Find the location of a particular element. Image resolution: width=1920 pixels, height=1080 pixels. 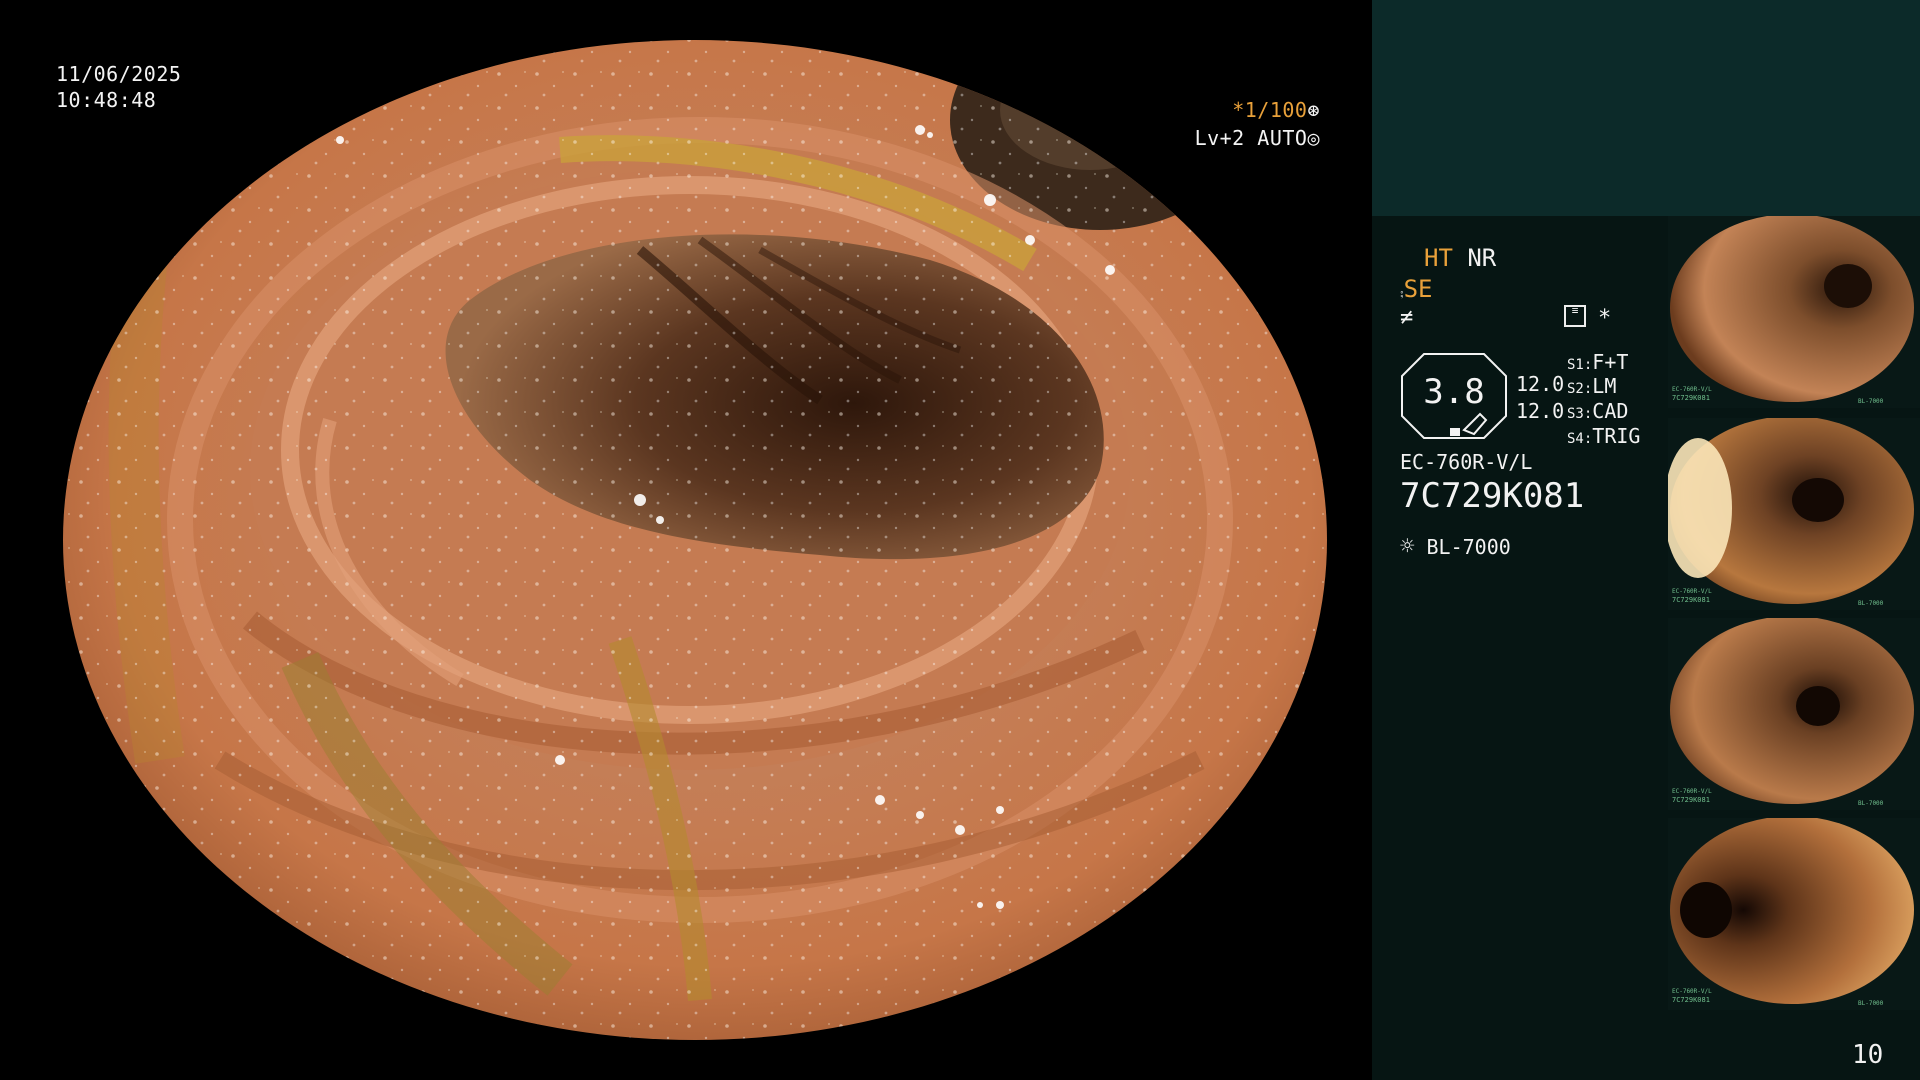

s2-value: LM is located at coordinates (1604, 386).